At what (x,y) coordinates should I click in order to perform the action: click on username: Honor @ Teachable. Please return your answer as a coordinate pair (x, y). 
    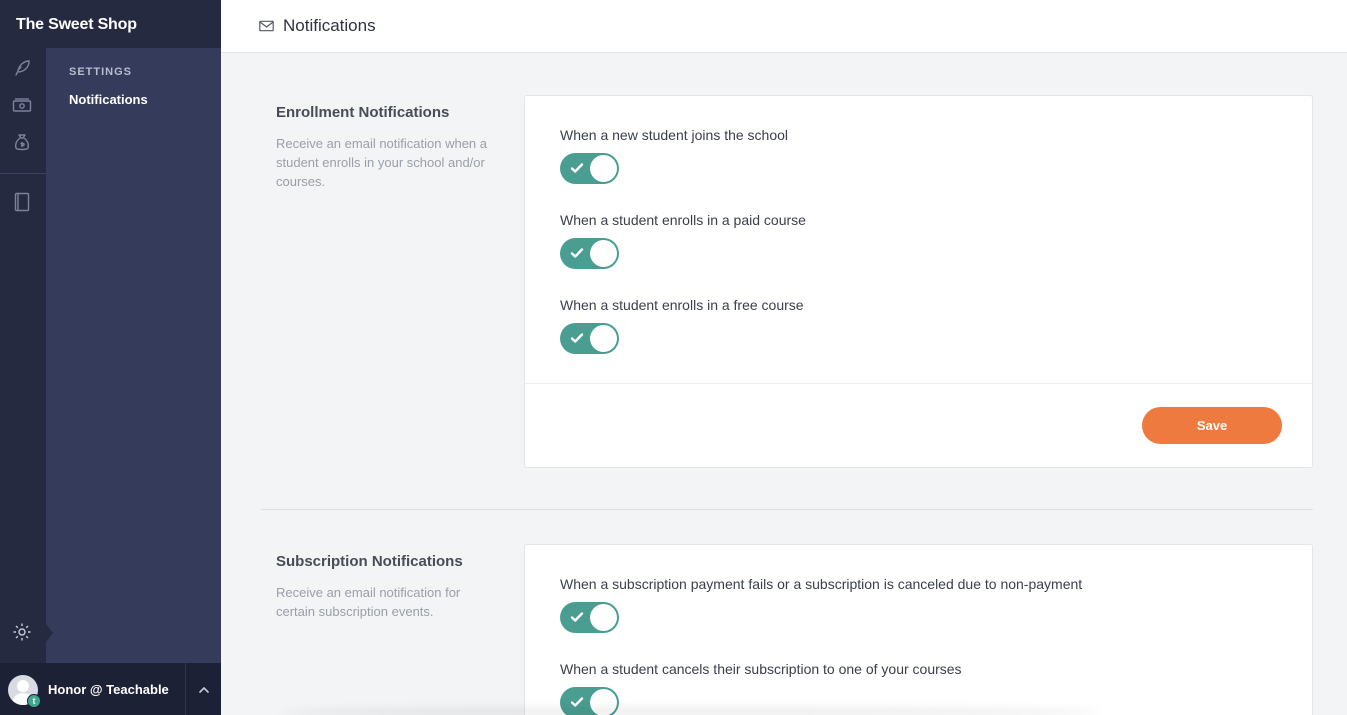
    Looking at the image, I should click on (108, 689).